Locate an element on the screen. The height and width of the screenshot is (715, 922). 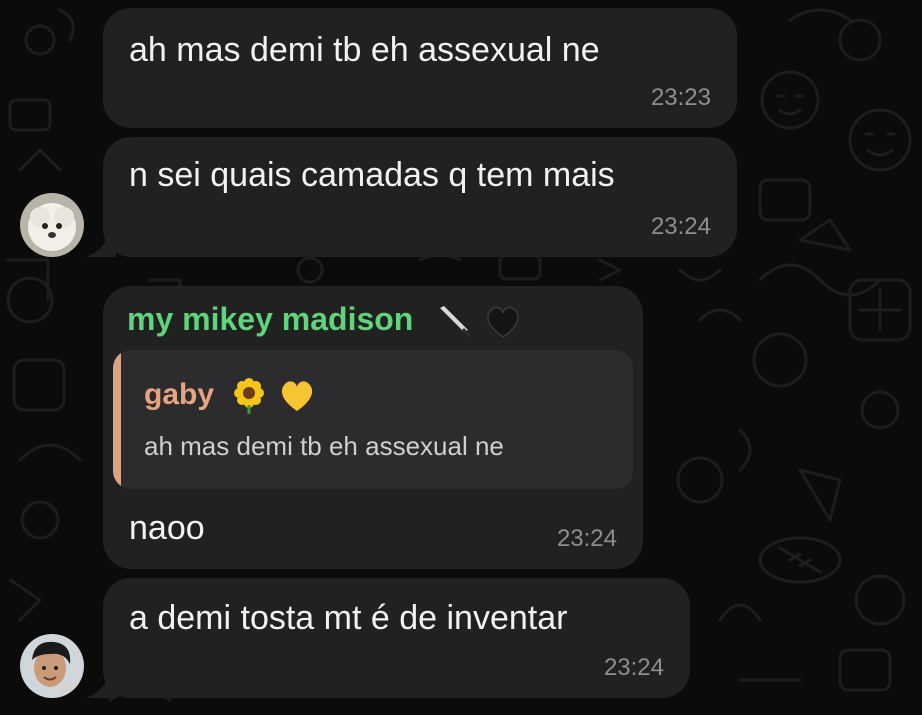
message-bubble: n sei quais camadas q tem mais 23:24 is located at coordinates (420, 197).